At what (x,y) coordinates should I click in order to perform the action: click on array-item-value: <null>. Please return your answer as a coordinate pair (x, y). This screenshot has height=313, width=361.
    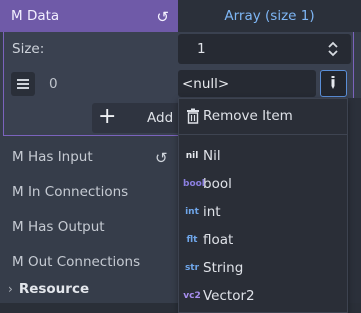
    Looking at the image, I should click on (247, 83).